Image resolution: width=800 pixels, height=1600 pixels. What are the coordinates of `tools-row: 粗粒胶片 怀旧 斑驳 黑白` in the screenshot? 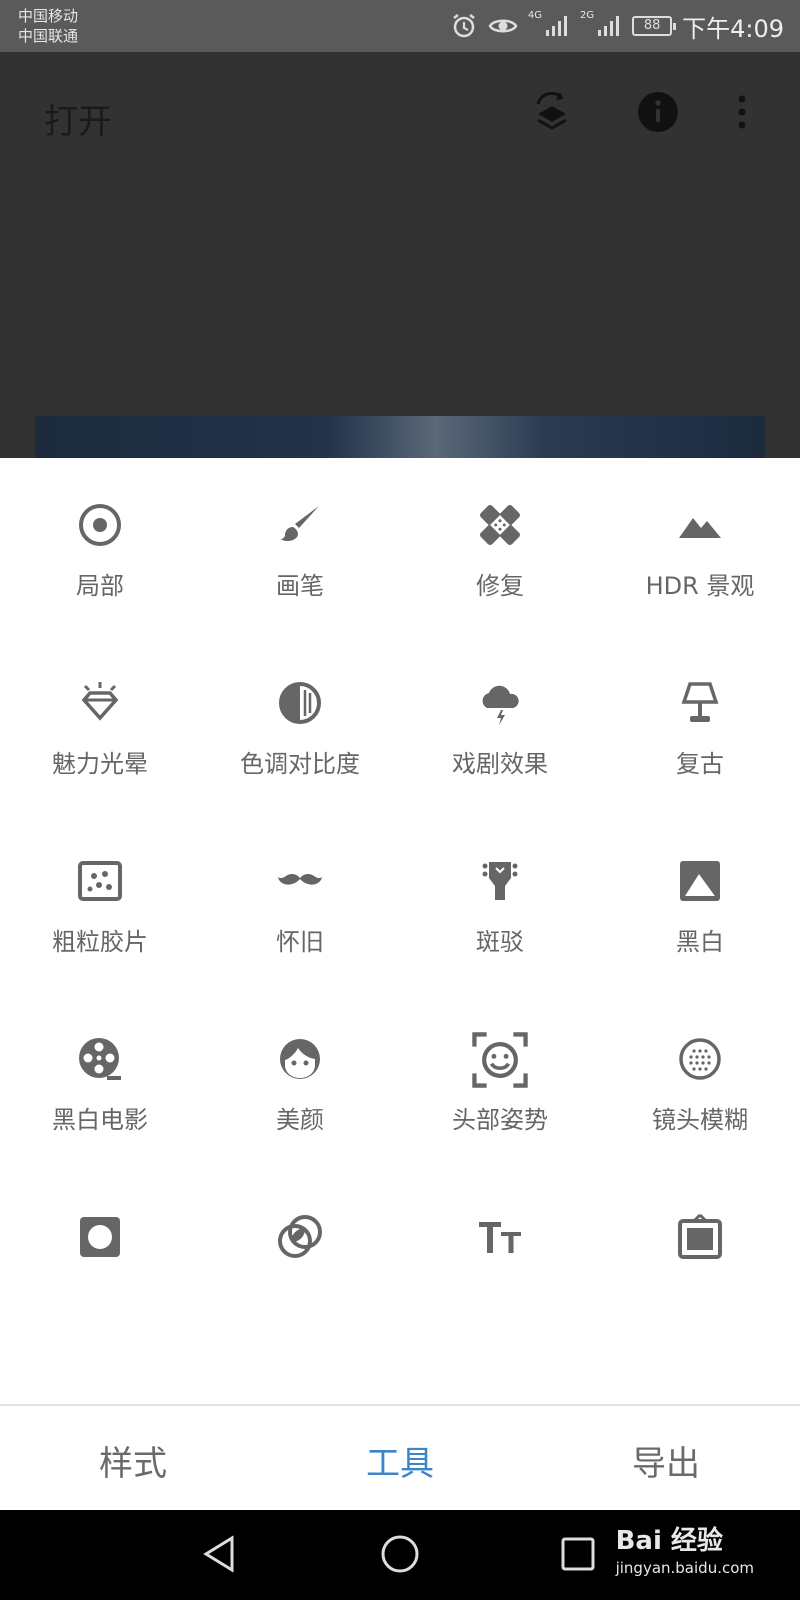 It's located at (400, 903).